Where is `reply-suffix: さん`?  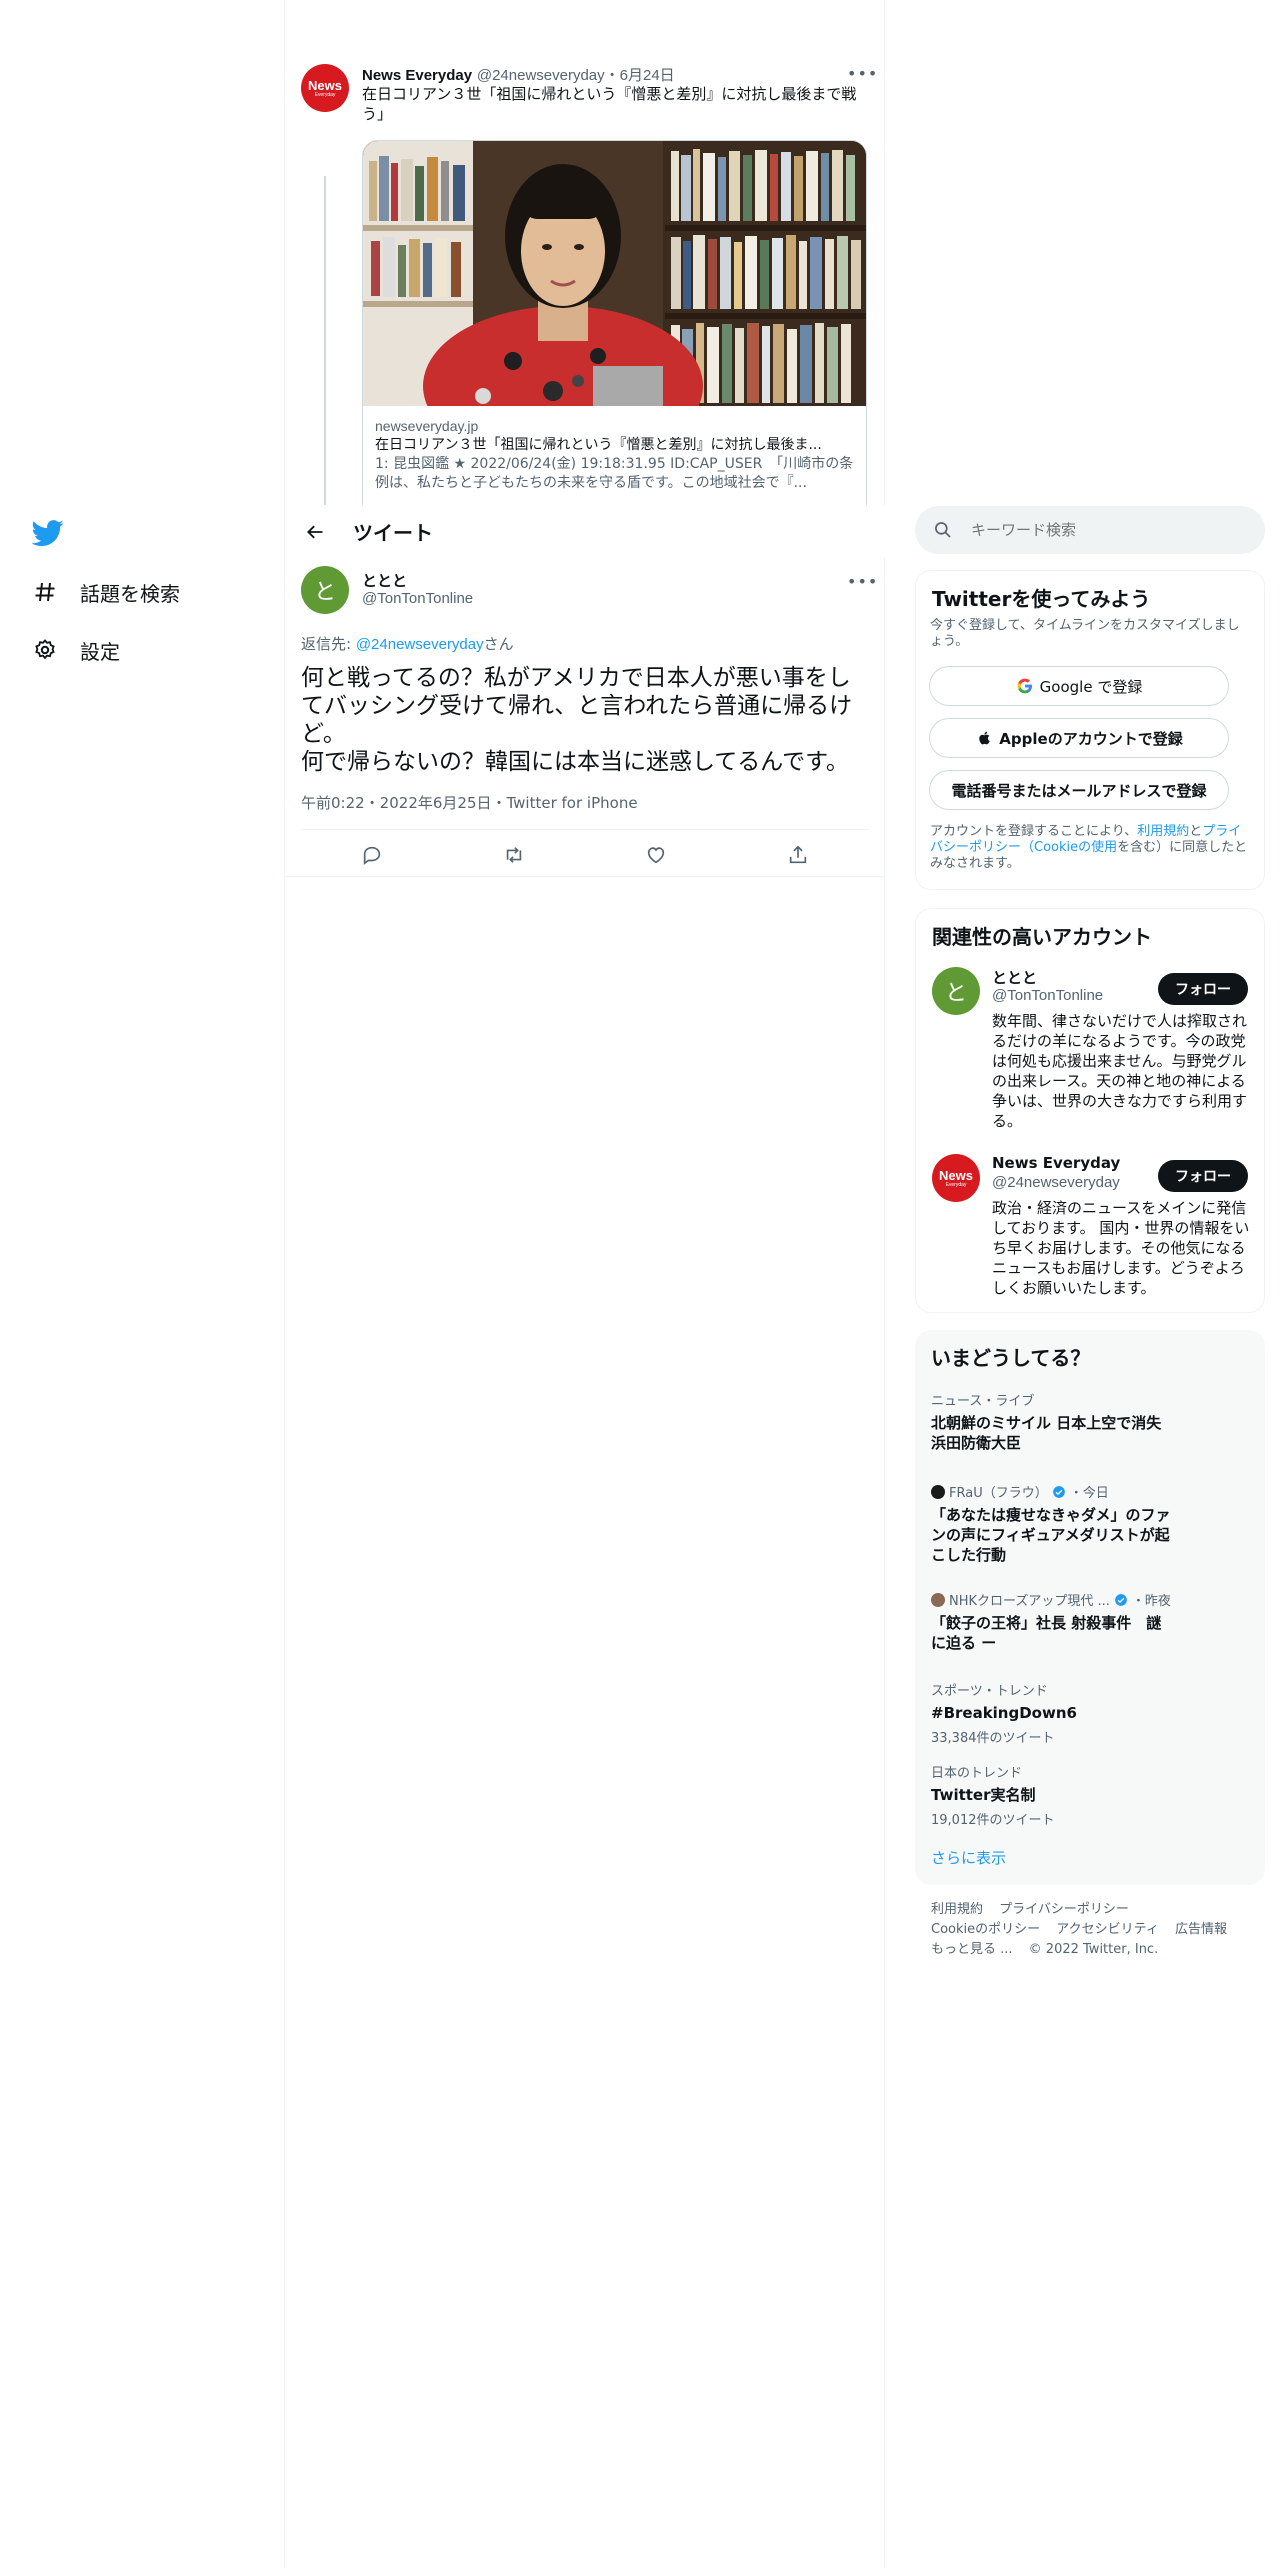 reply-suffix: さん is located at coordinates (498, 644).